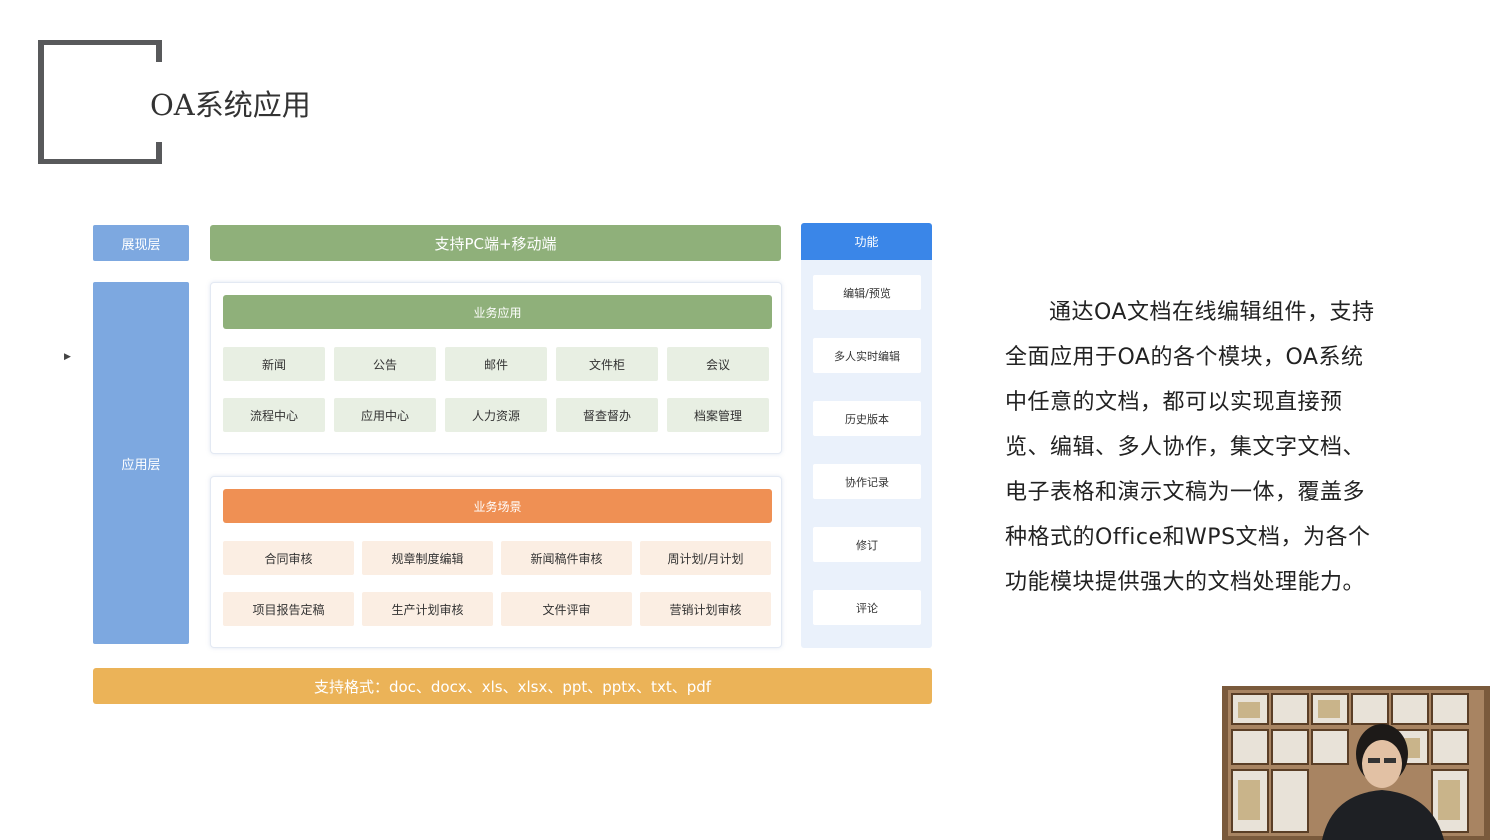 The height and width of the screenshot is (840, 1490). What do you see at coordinates (141, 463) in the screenshot?
I see `application-layer-label: 应用层` at bounding box center [141, 463].